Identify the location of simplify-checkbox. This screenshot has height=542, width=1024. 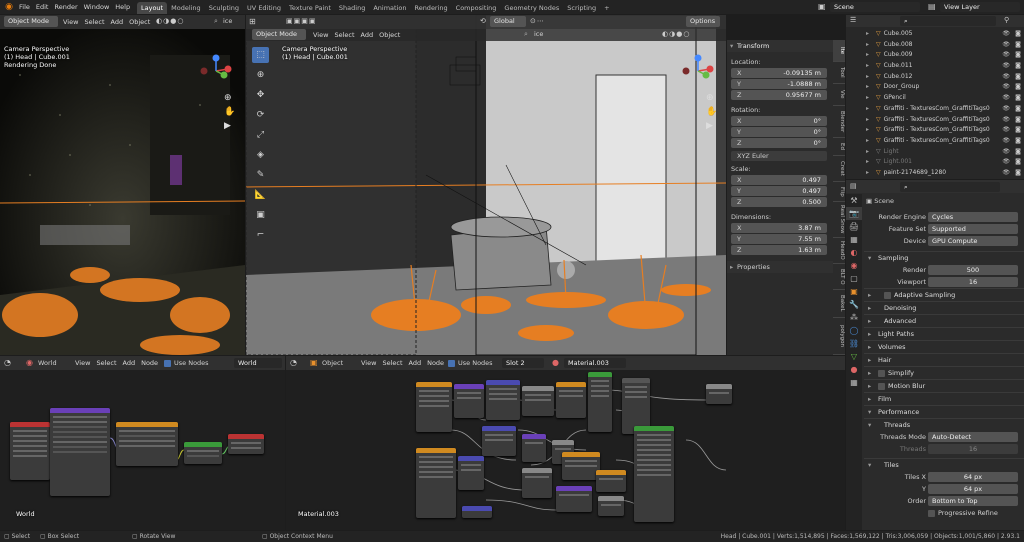
(881, 373).